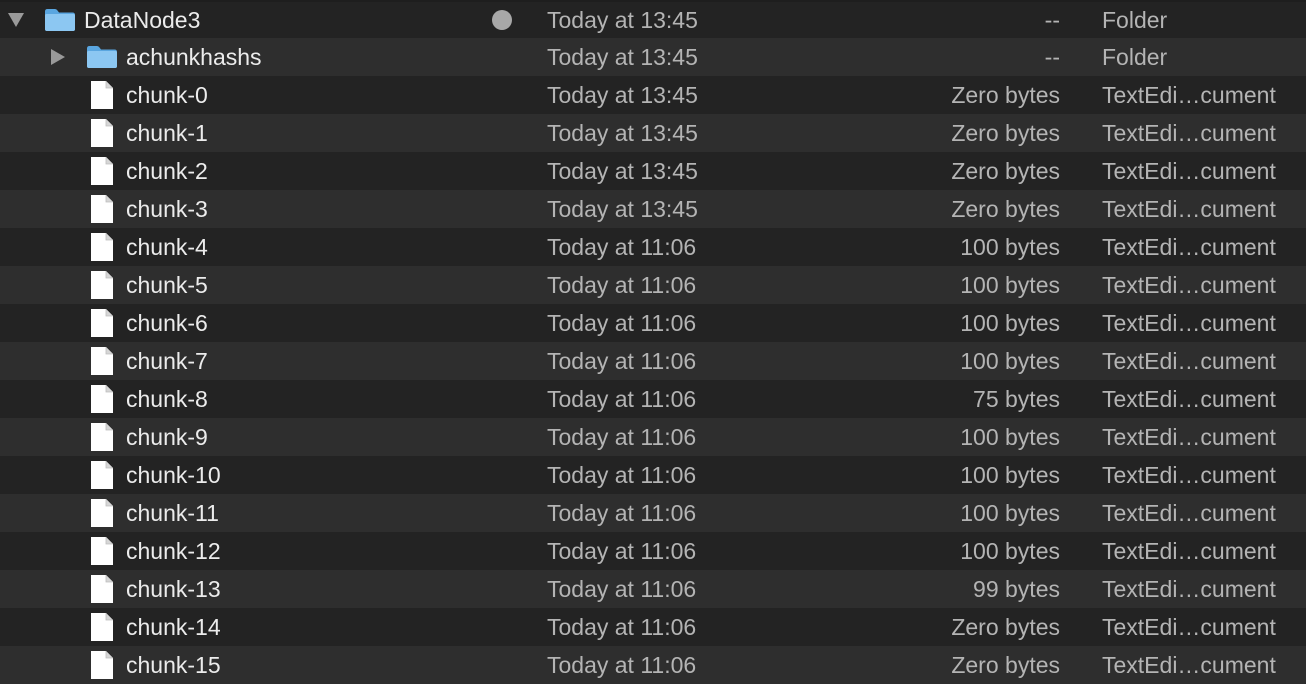 The height and width of the screenshot is (684, 1306). Describe the element at coordinates (167, 209) in the screenshot. I see `item-name: chunk-3` at that location.